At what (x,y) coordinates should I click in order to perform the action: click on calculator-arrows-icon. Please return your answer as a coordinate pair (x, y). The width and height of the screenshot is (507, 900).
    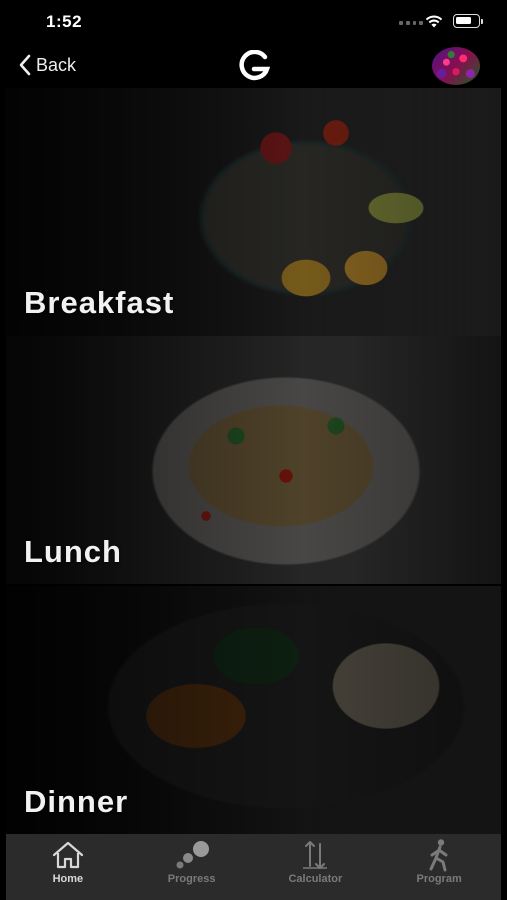
    Looking at the image, I should click on (315, 855).